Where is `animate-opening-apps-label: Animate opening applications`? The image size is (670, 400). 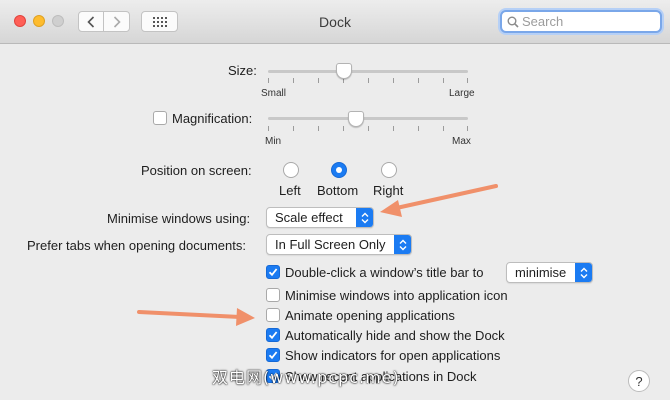 animate-opening-apps-label: Animate opening applications is located at coordinates (370, 315).